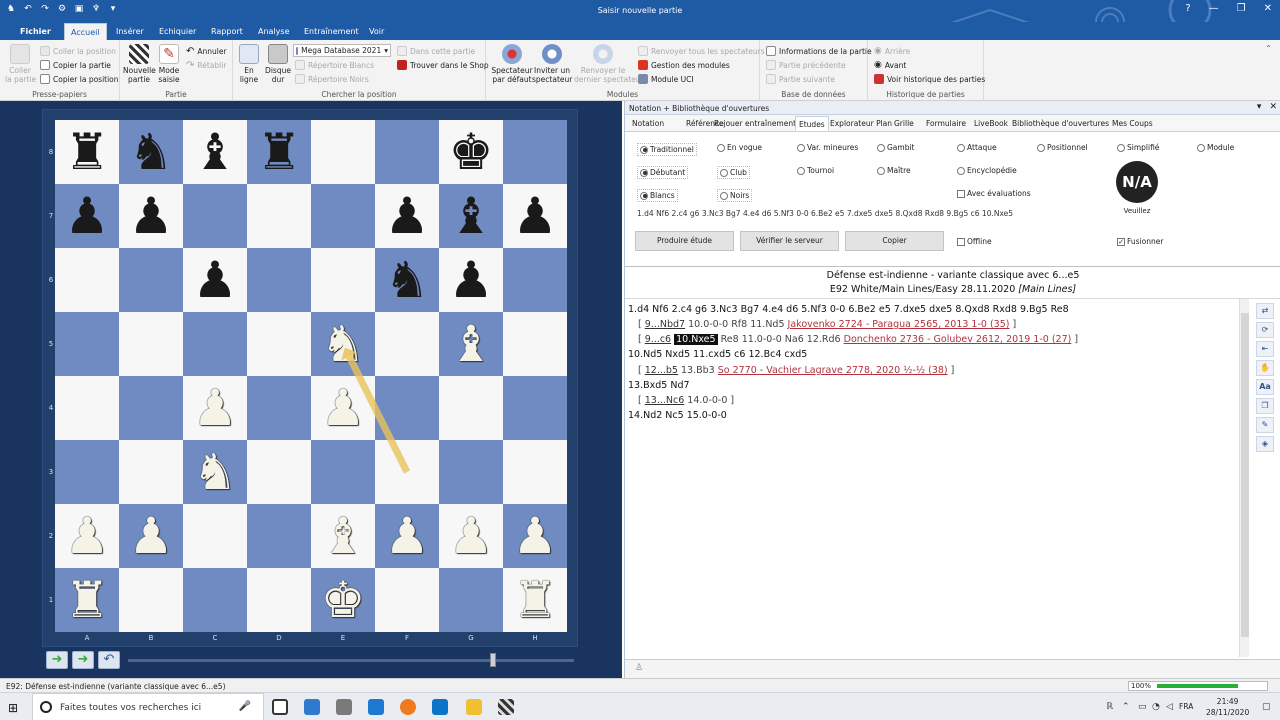 Image resolution: width=1280 pixels, height=720 pixels. What do you see at coordinates (215, 280) in the screenshot?
I see `black-pawn-c6: ♟` at bounding box center [215, 280].